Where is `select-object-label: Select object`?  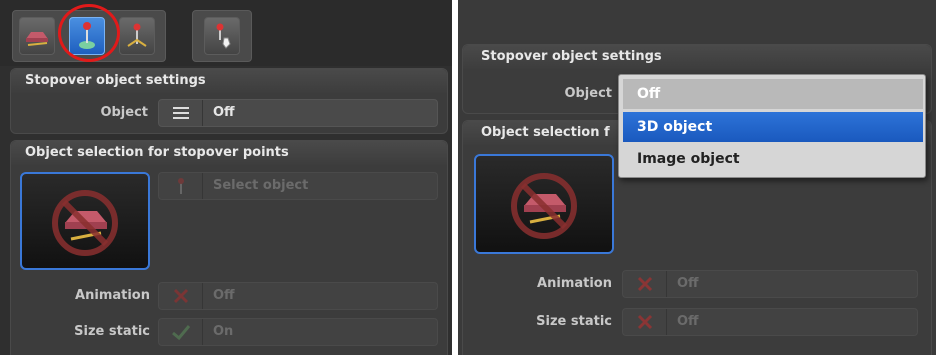
select-object-label: Select object is located at coordinates (261, 185).